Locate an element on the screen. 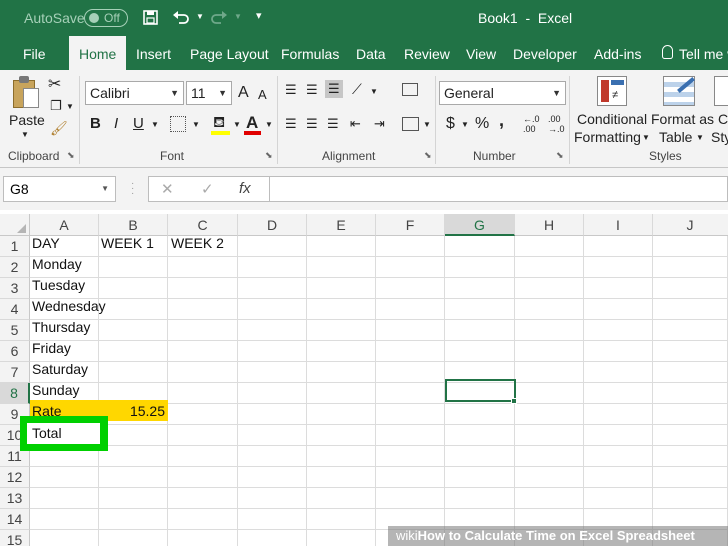 The height and width of the screenshot is (546, 728). redo-dropdown-icon: ▼ is located at coordinates (238, 16).